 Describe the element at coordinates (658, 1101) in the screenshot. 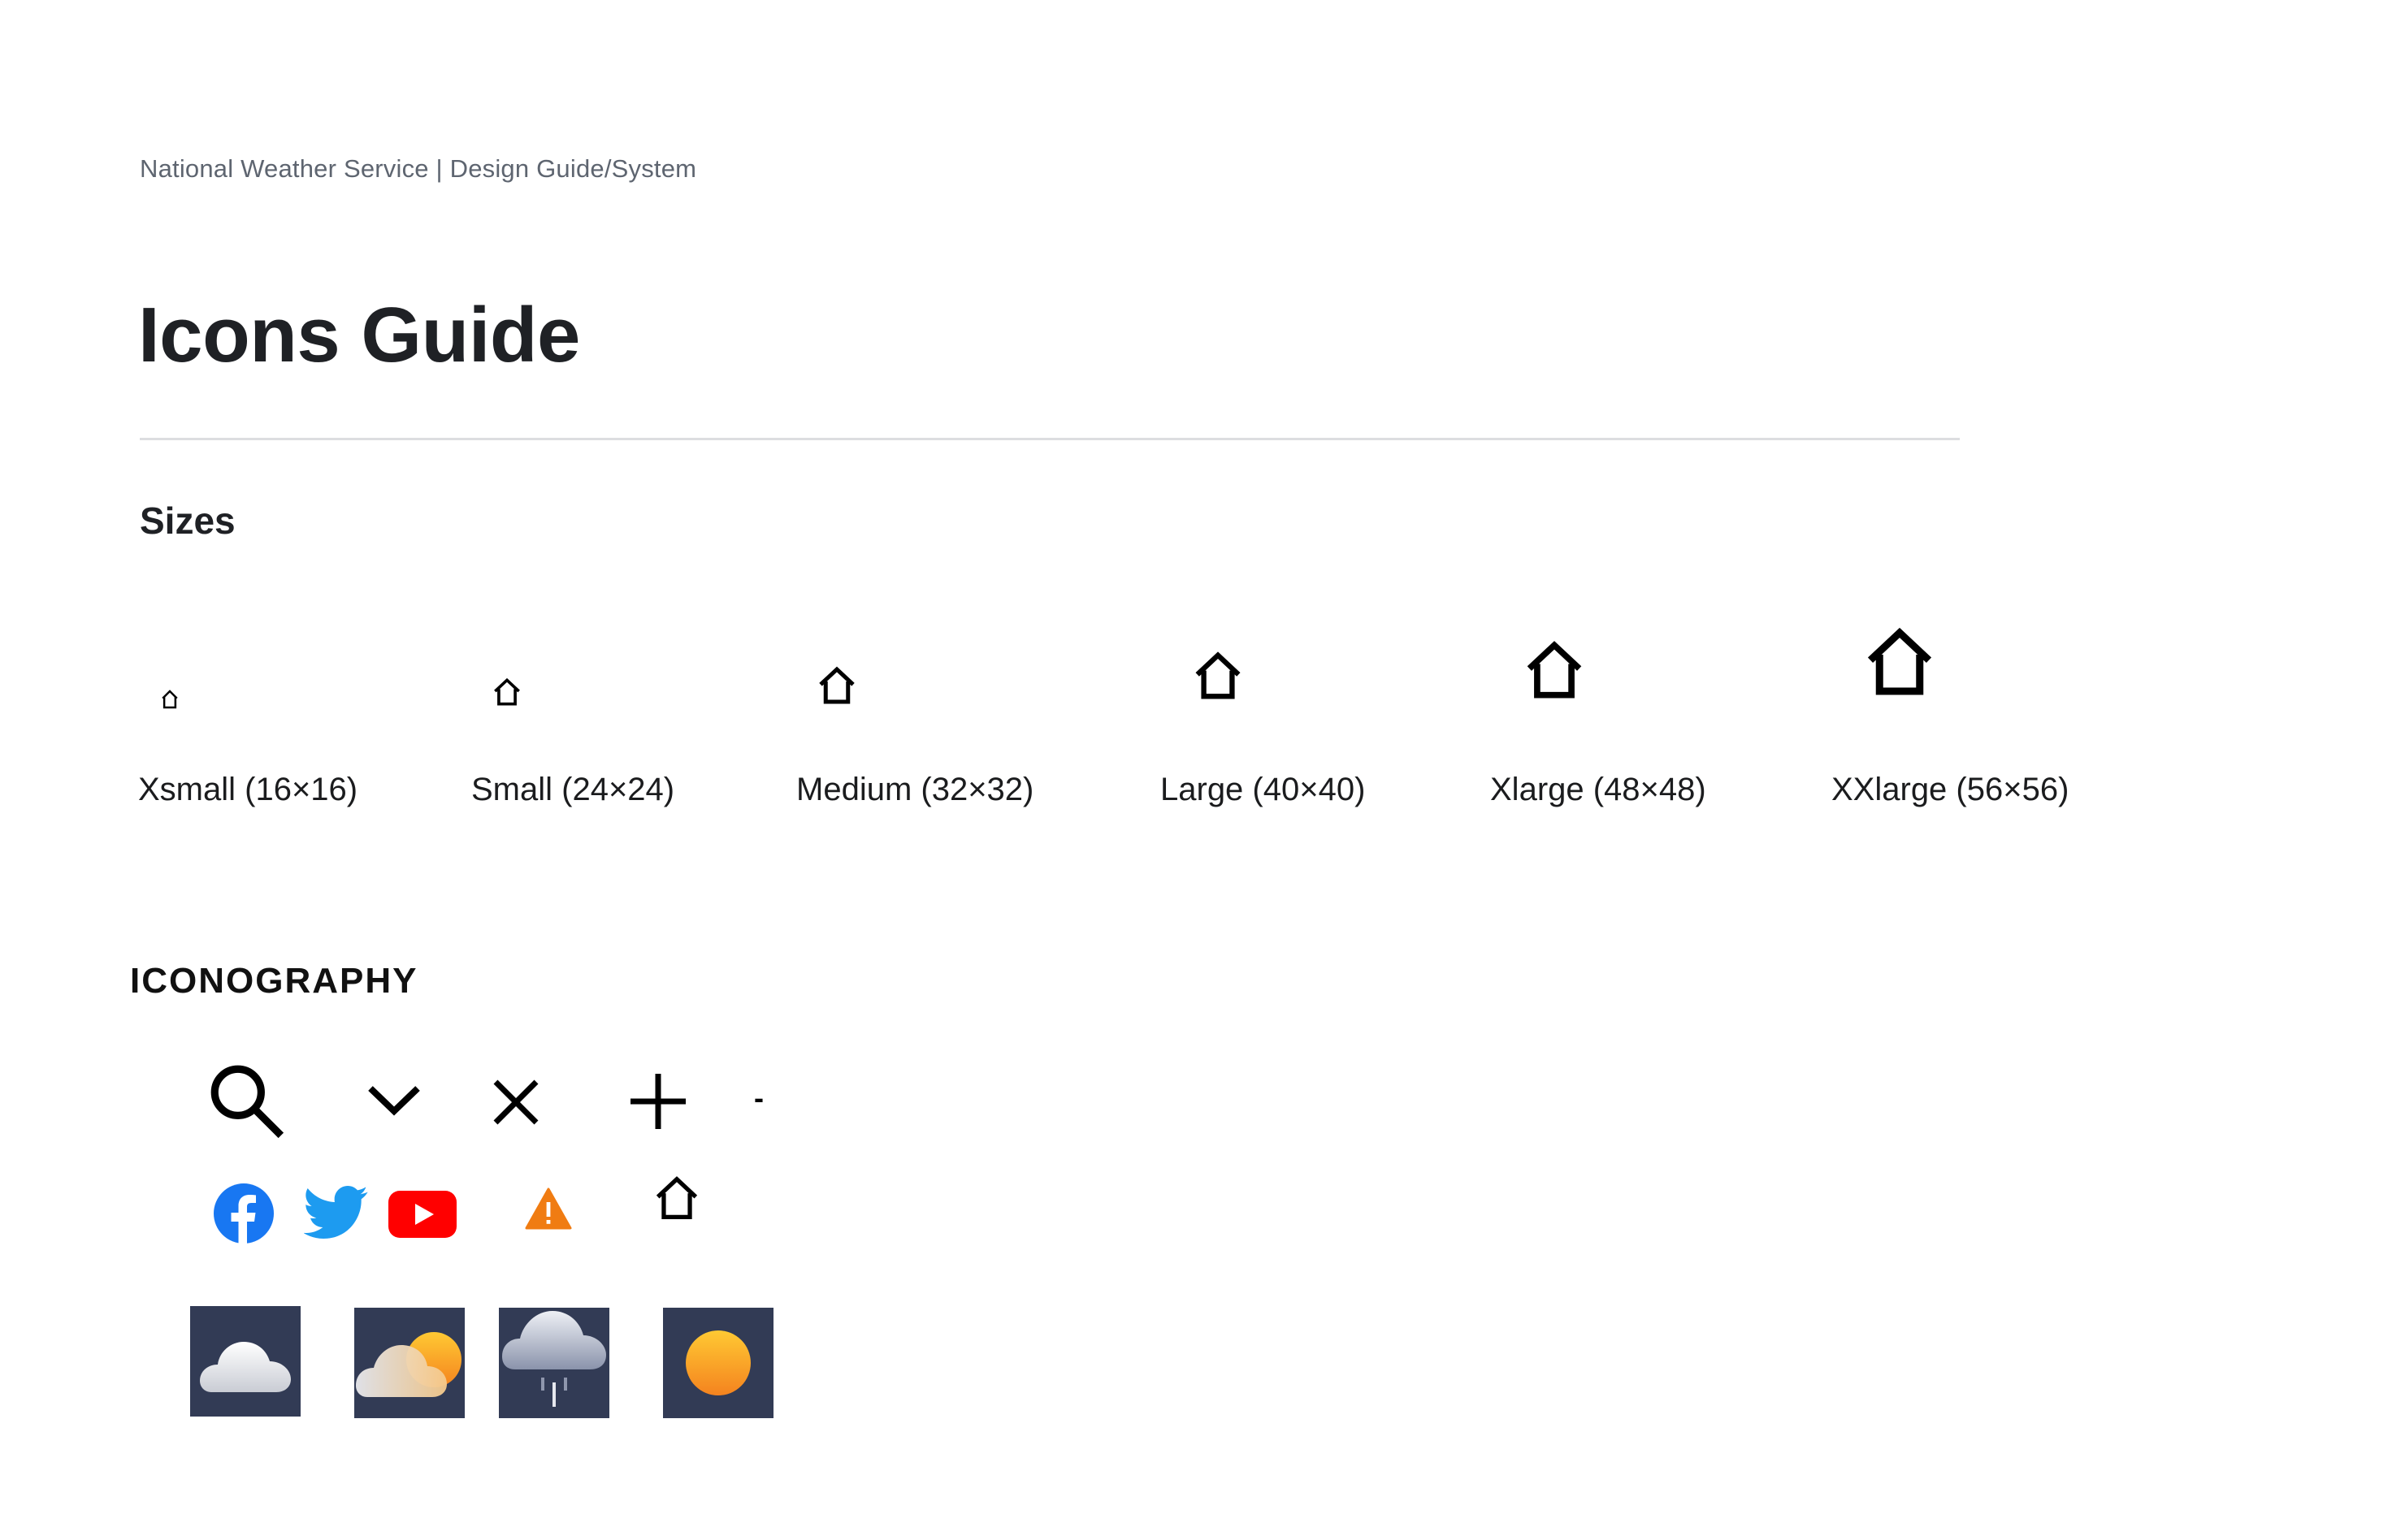

I see `plus-icon` at that location.